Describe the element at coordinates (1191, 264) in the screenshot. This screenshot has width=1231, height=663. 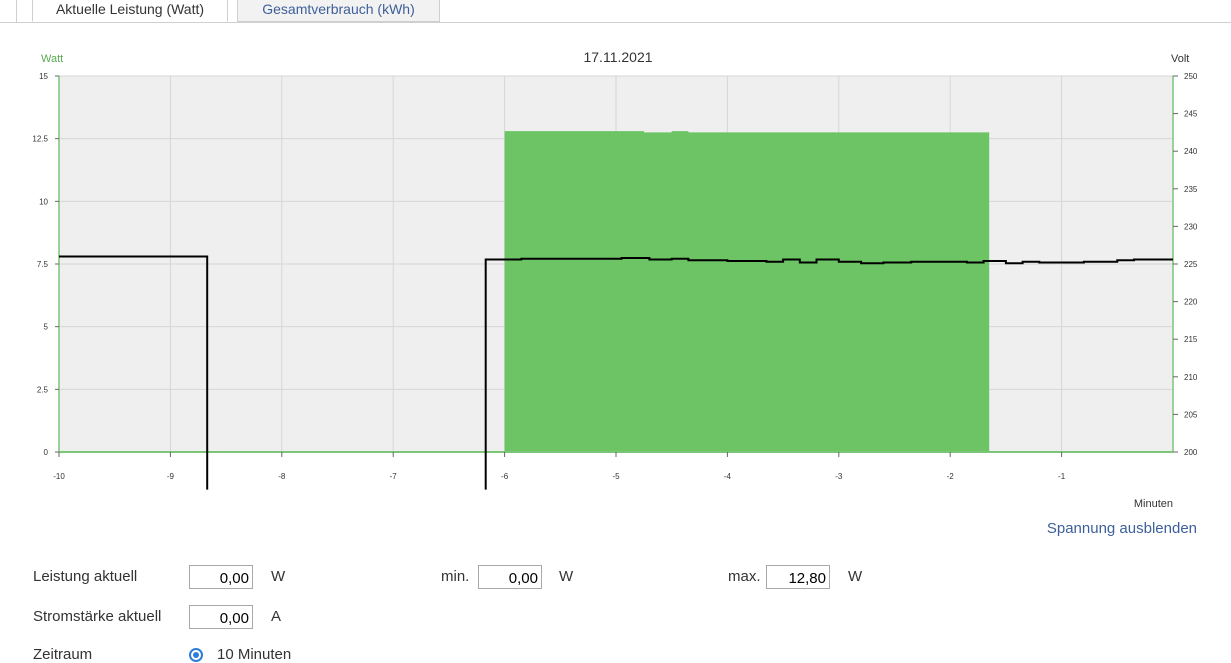
I see `right-axis-tick-label: 225` at that location.